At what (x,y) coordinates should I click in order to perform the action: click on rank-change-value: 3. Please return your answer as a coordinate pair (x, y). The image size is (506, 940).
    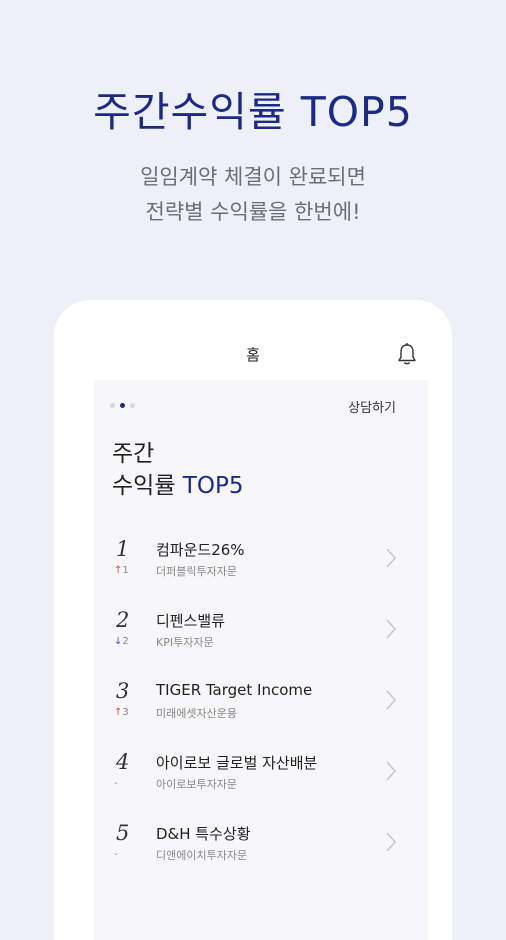
    Looking at the image, I should click on (125, 712).